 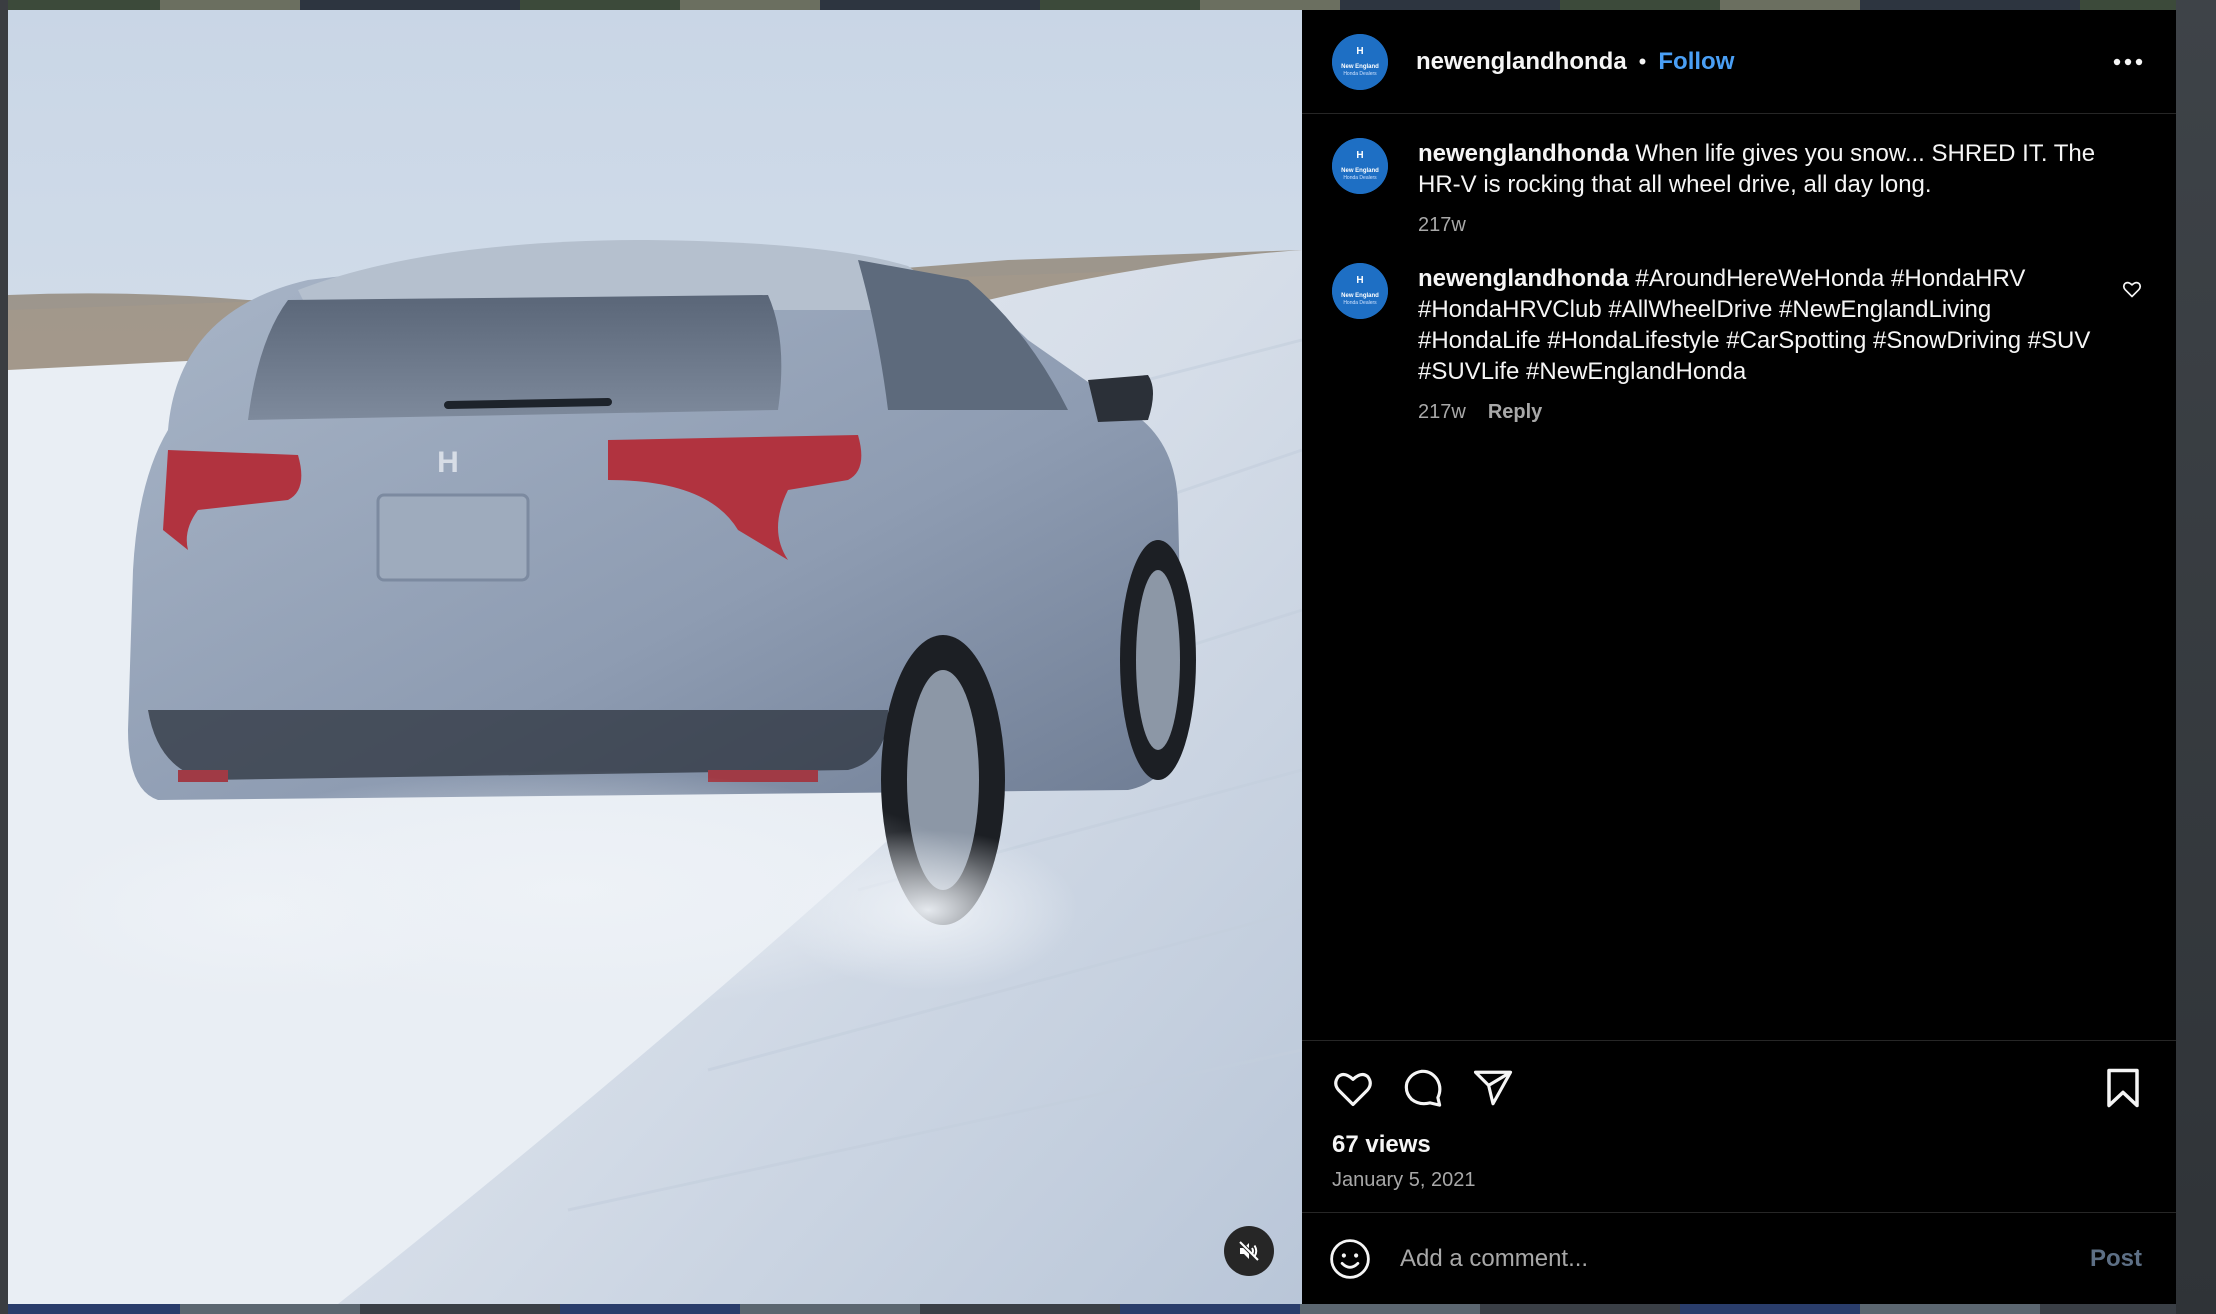 I want to click on save-button, so click(x=2123, y=1088).